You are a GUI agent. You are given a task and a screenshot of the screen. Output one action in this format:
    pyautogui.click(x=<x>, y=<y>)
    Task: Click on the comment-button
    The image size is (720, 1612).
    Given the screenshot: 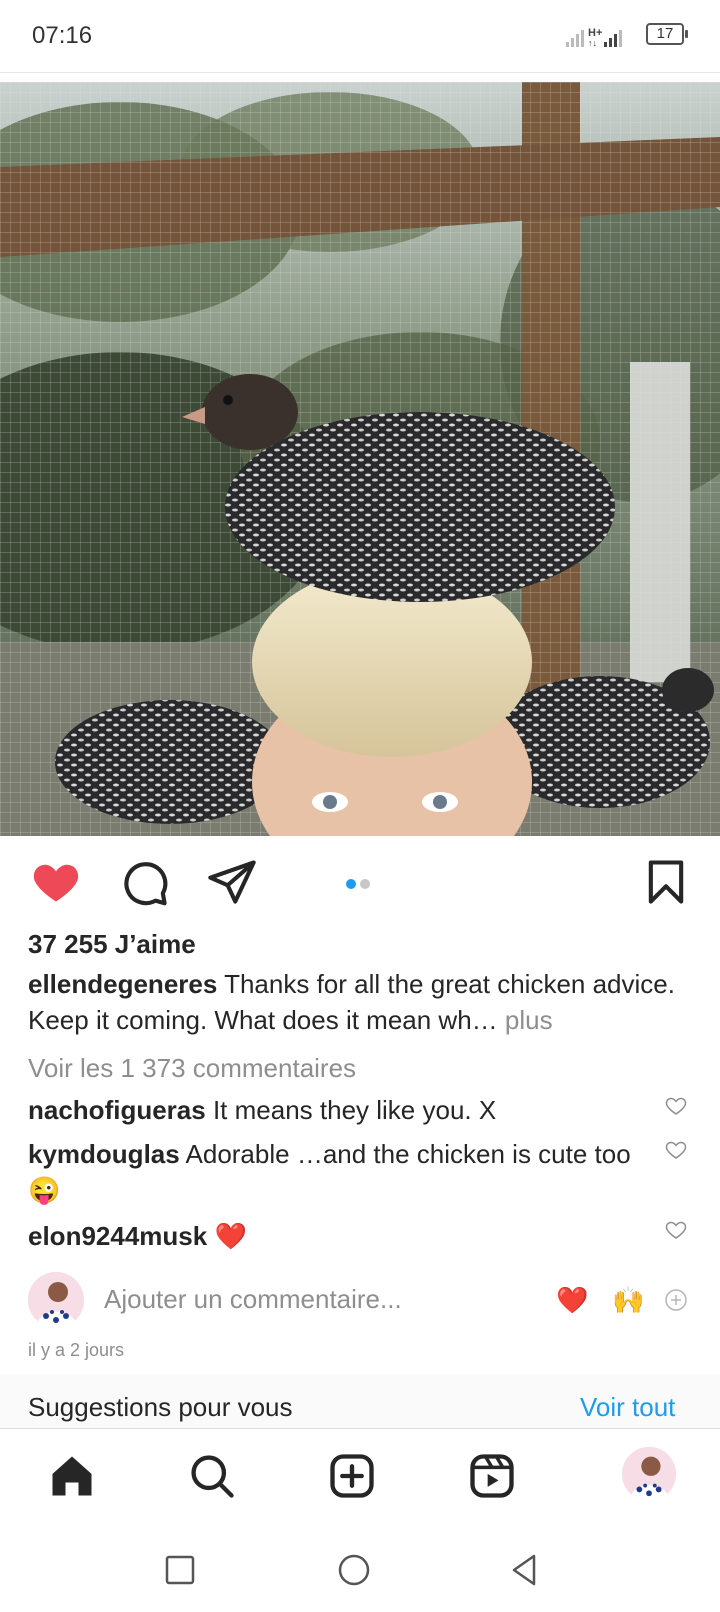 What is the action you would take?
    pyautogui.click(x=144, y=882)
    